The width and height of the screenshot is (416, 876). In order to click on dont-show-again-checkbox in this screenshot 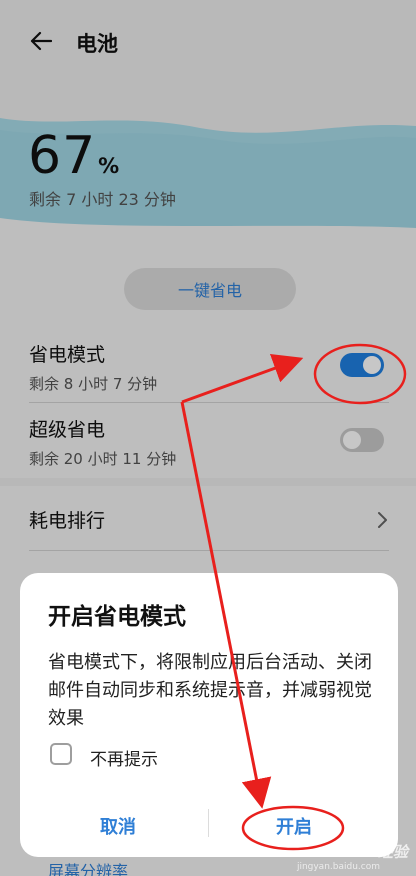, I will do `click(61, 754)`.